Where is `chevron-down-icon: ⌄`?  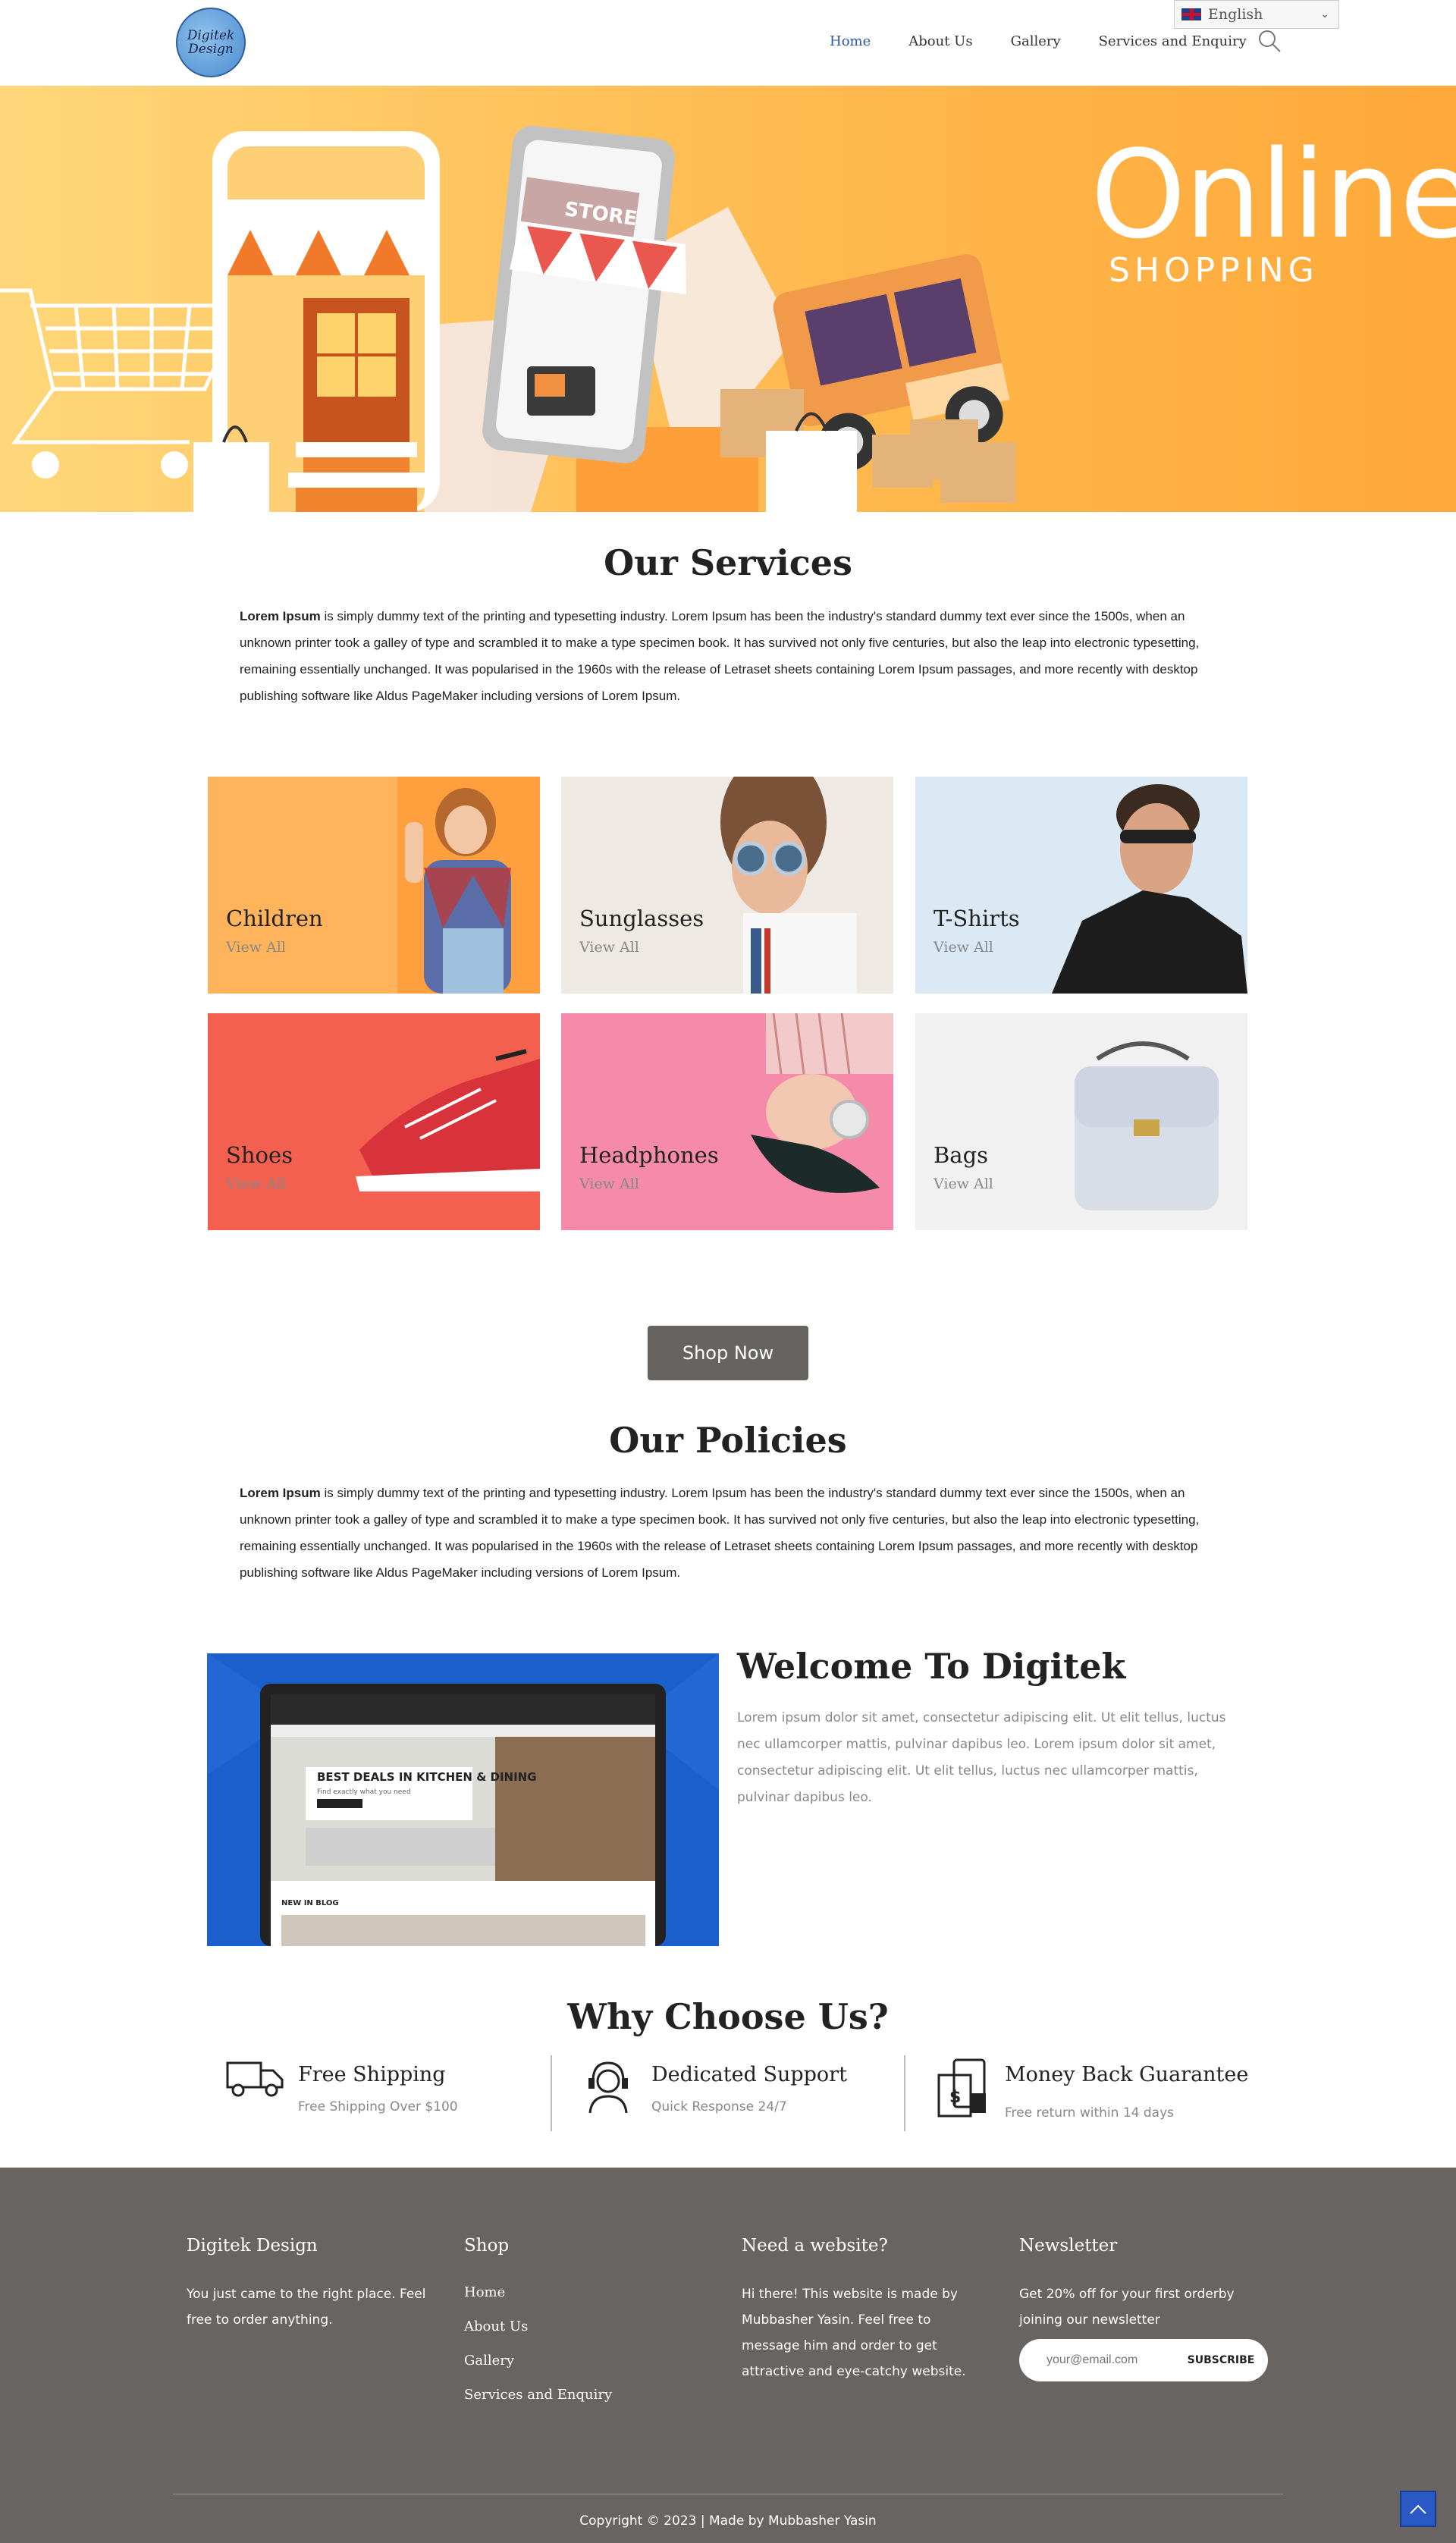 chevron-down-icon: ⌄ is located at coordinates (1324, 14).